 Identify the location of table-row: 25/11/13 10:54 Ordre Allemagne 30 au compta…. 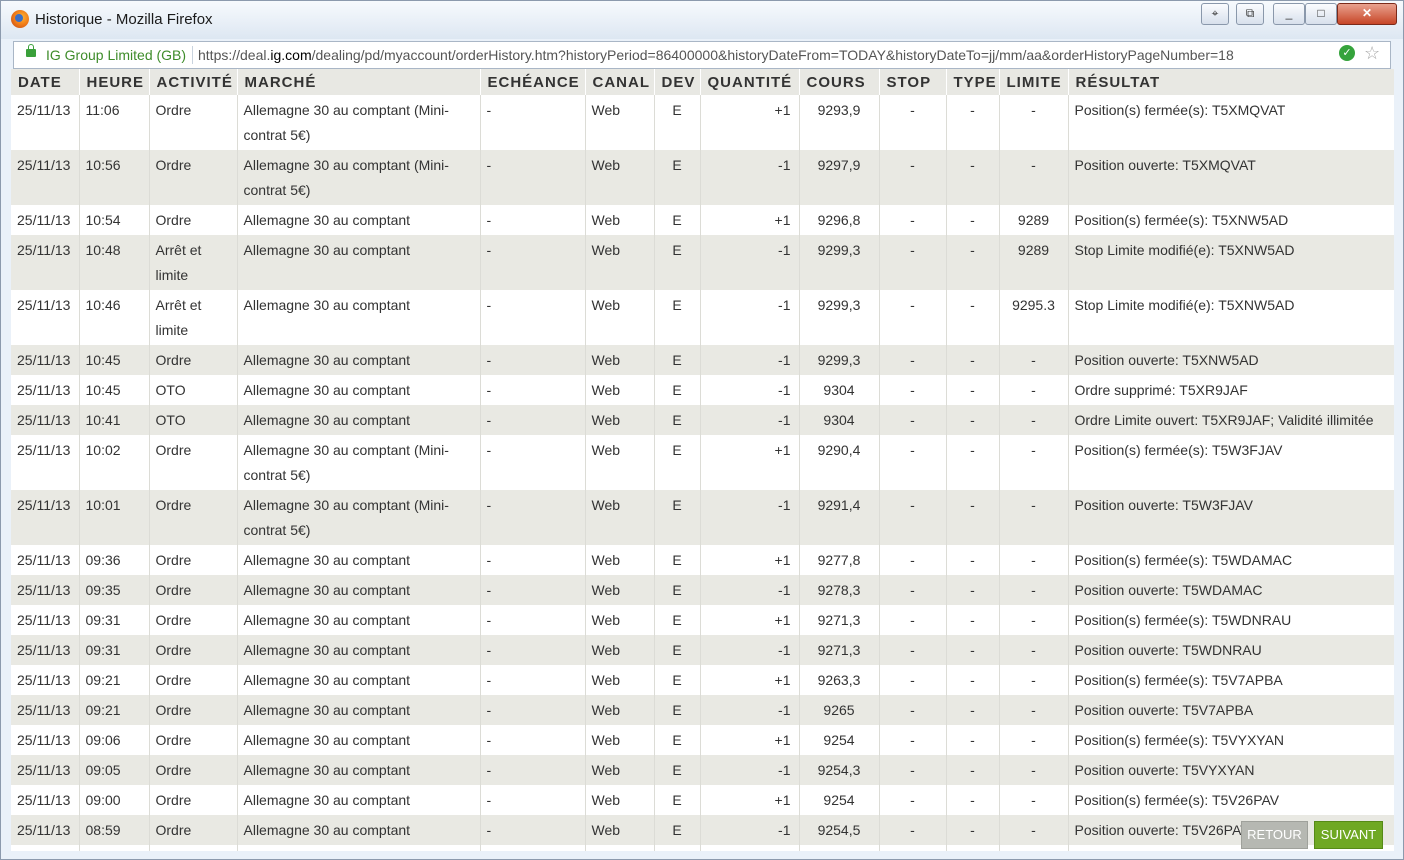
(702, 220).